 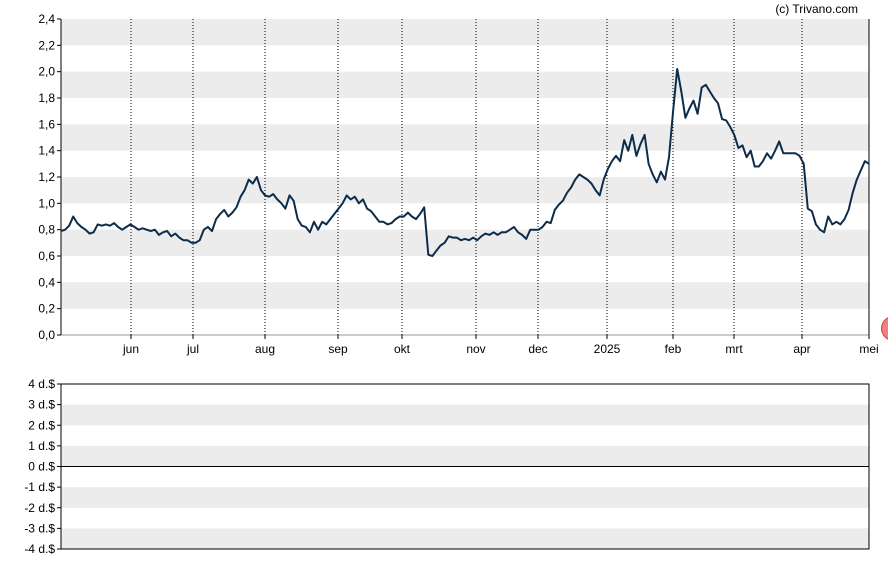 I want to click on y-tick-label: 1,6, so click(x=46, y=124).